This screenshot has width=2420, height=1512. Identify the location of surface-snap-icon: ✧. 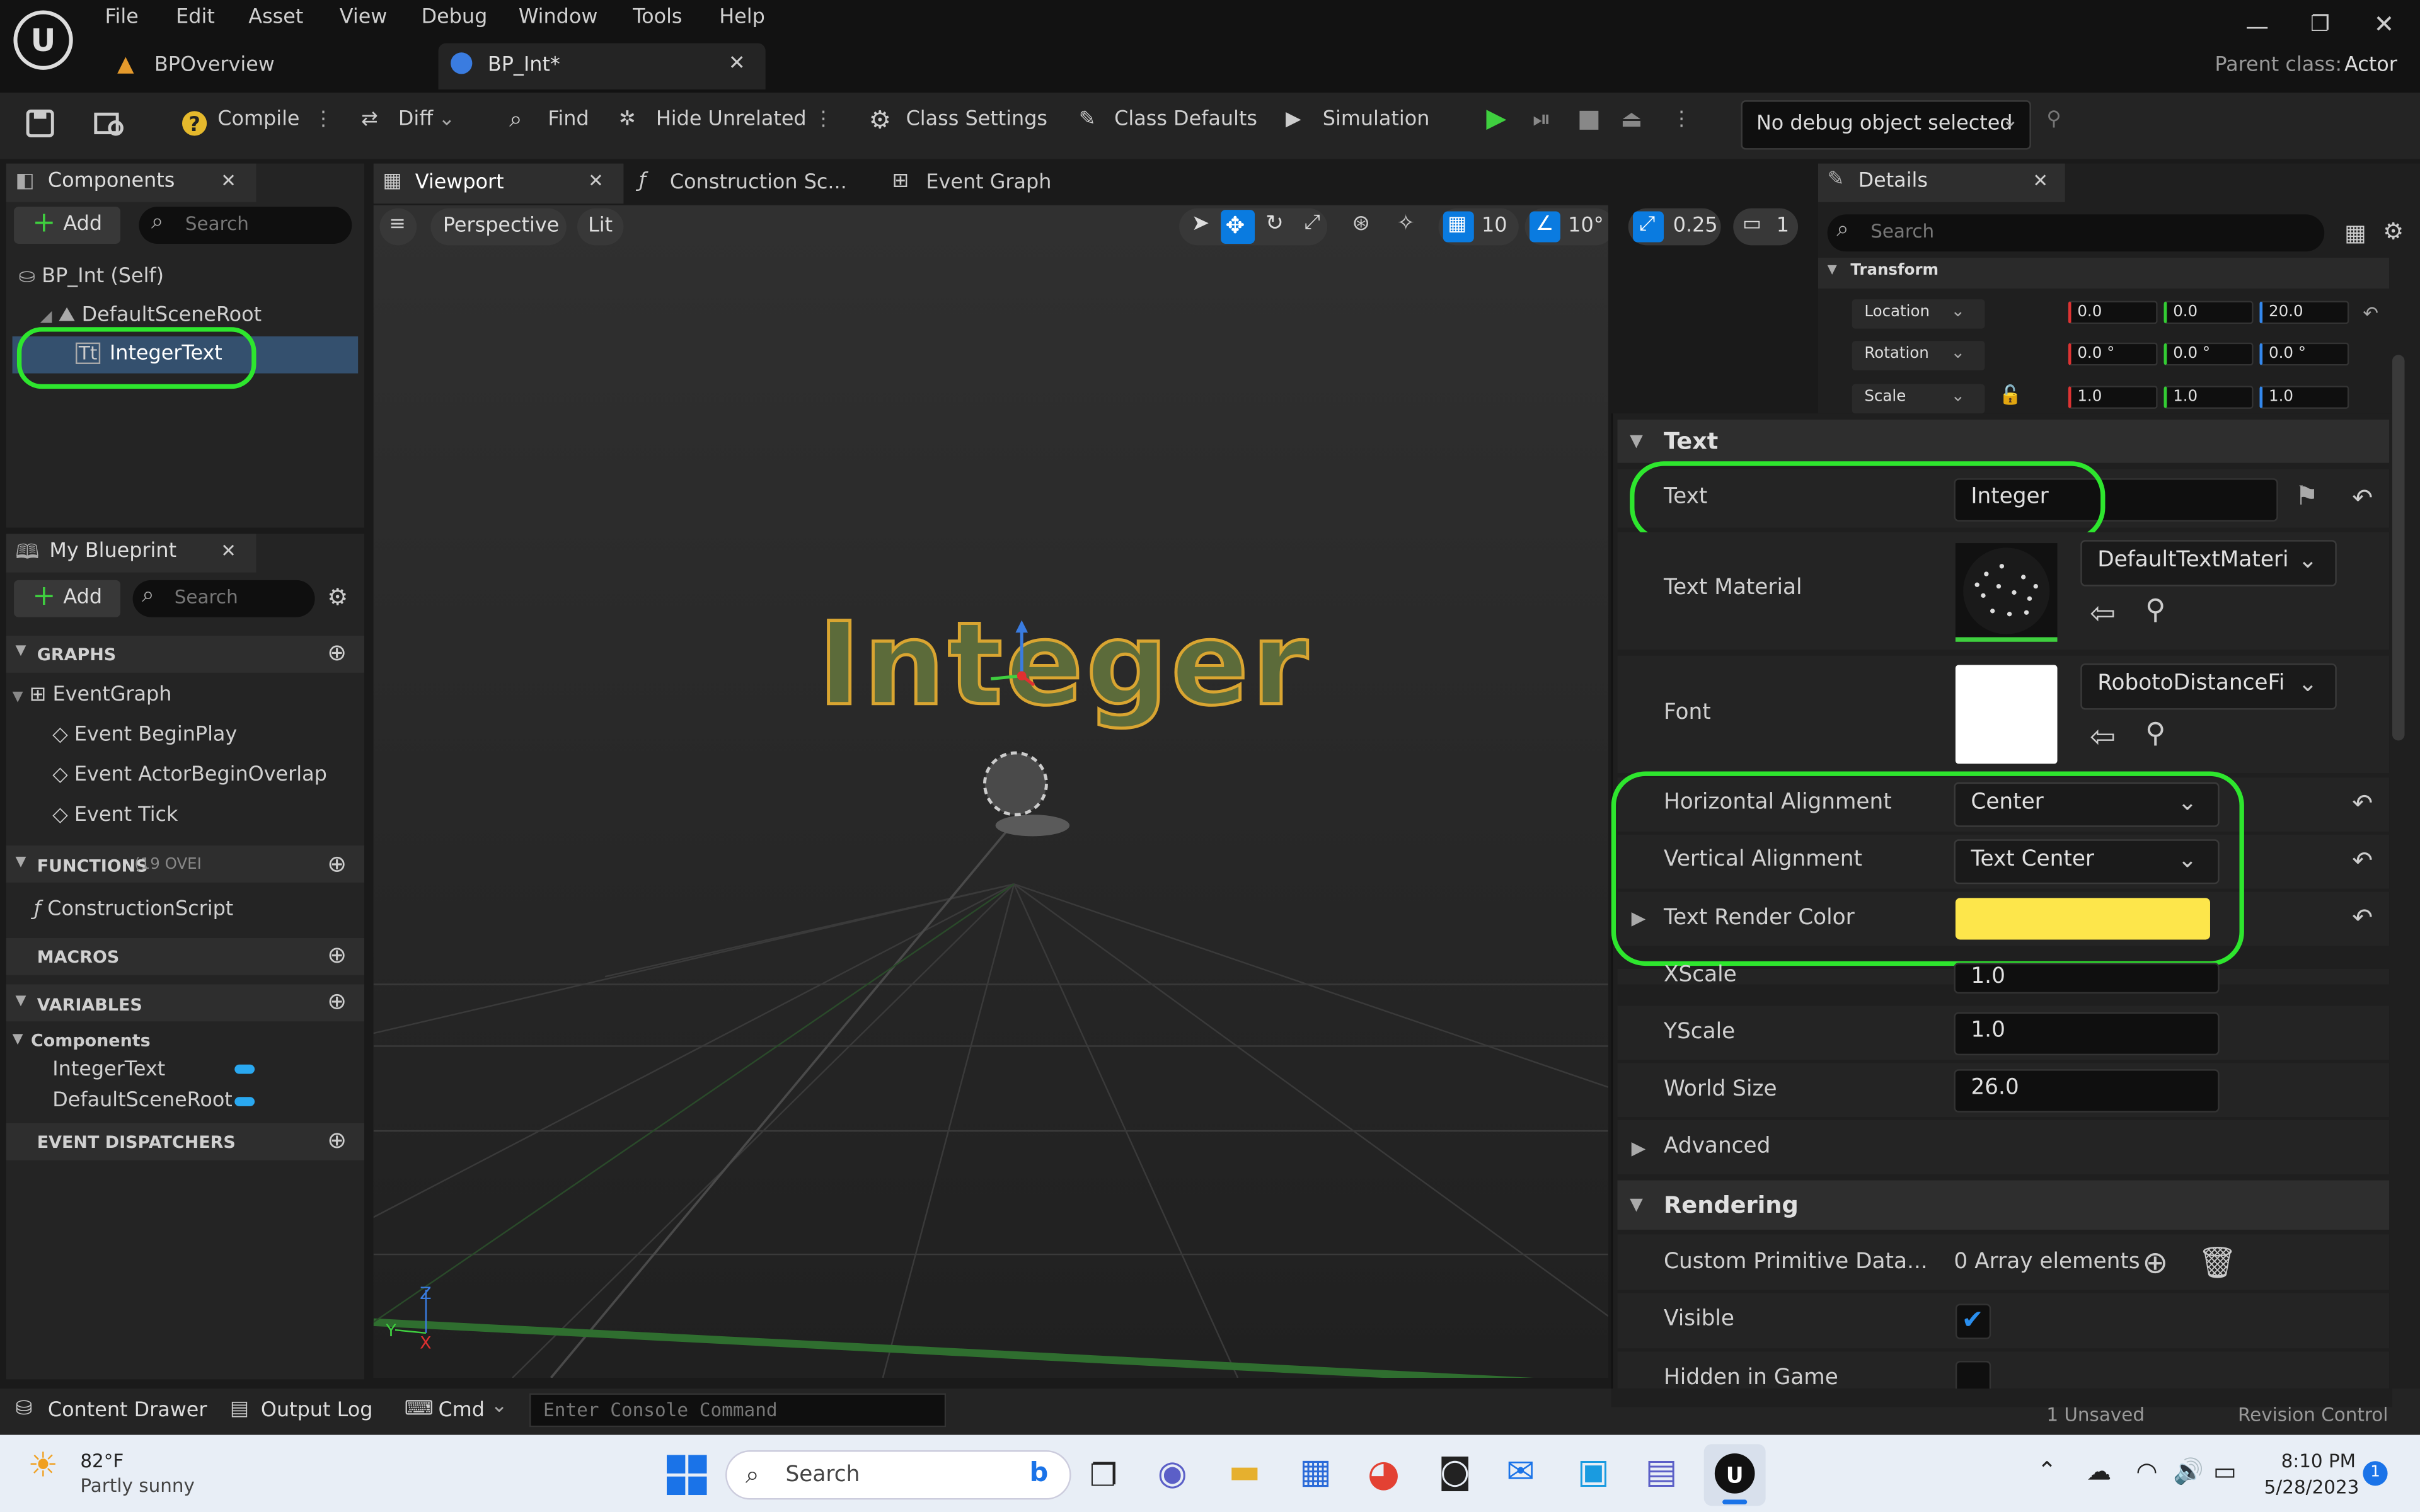
(1406, 224).